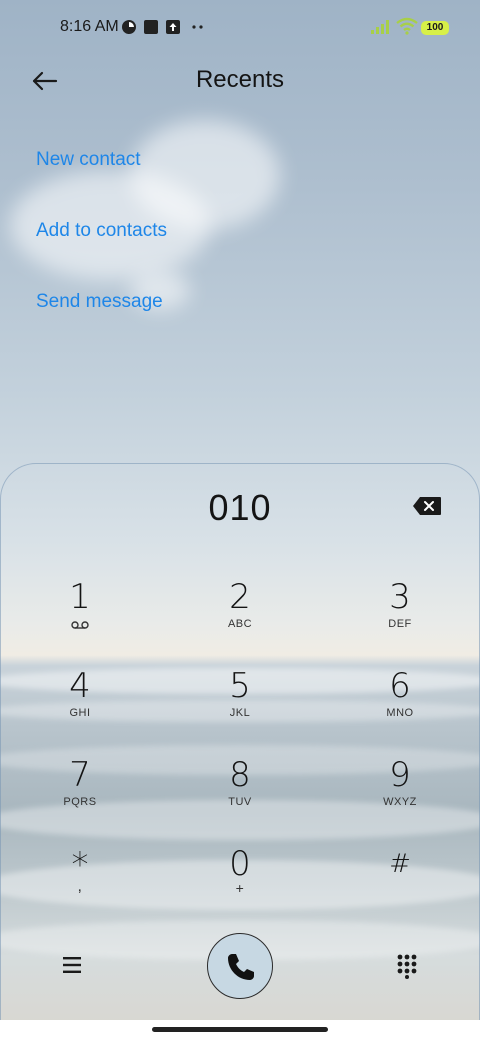  What do you see at coordinates (197, 27) in the screenshot?
I see `more-dots-icon` at bounding box center [197, 27].